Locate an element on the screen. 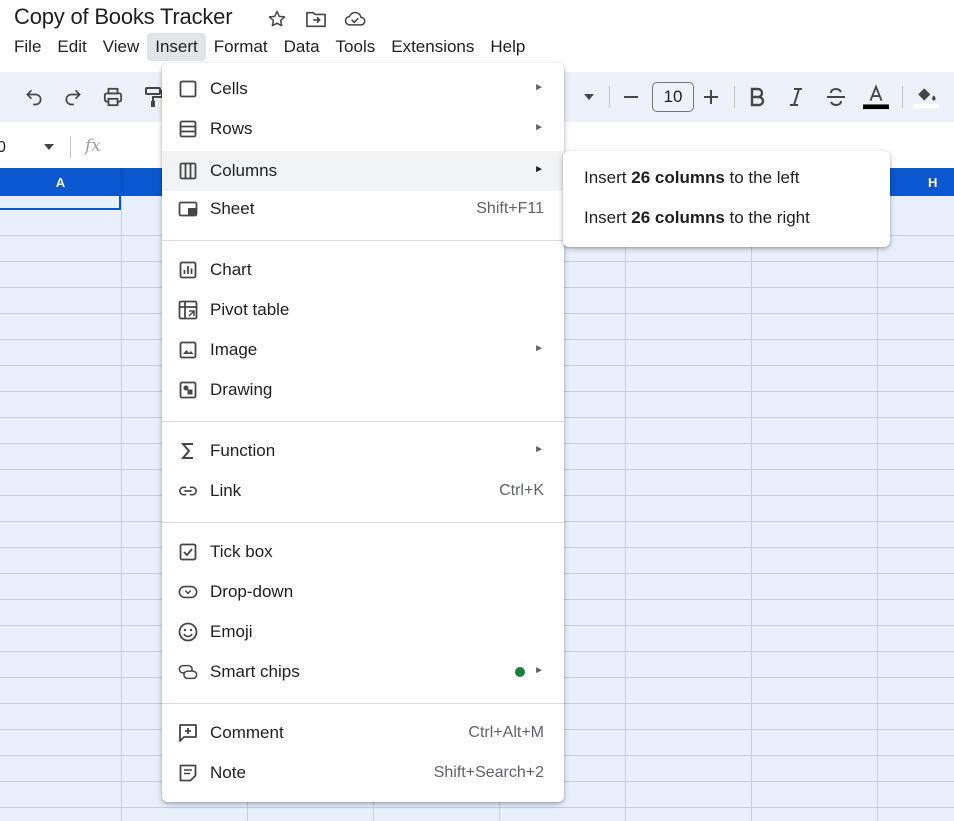 The height and width of the screenshot is (821, 954). menu-file: File is located at coordinates (27, 47).